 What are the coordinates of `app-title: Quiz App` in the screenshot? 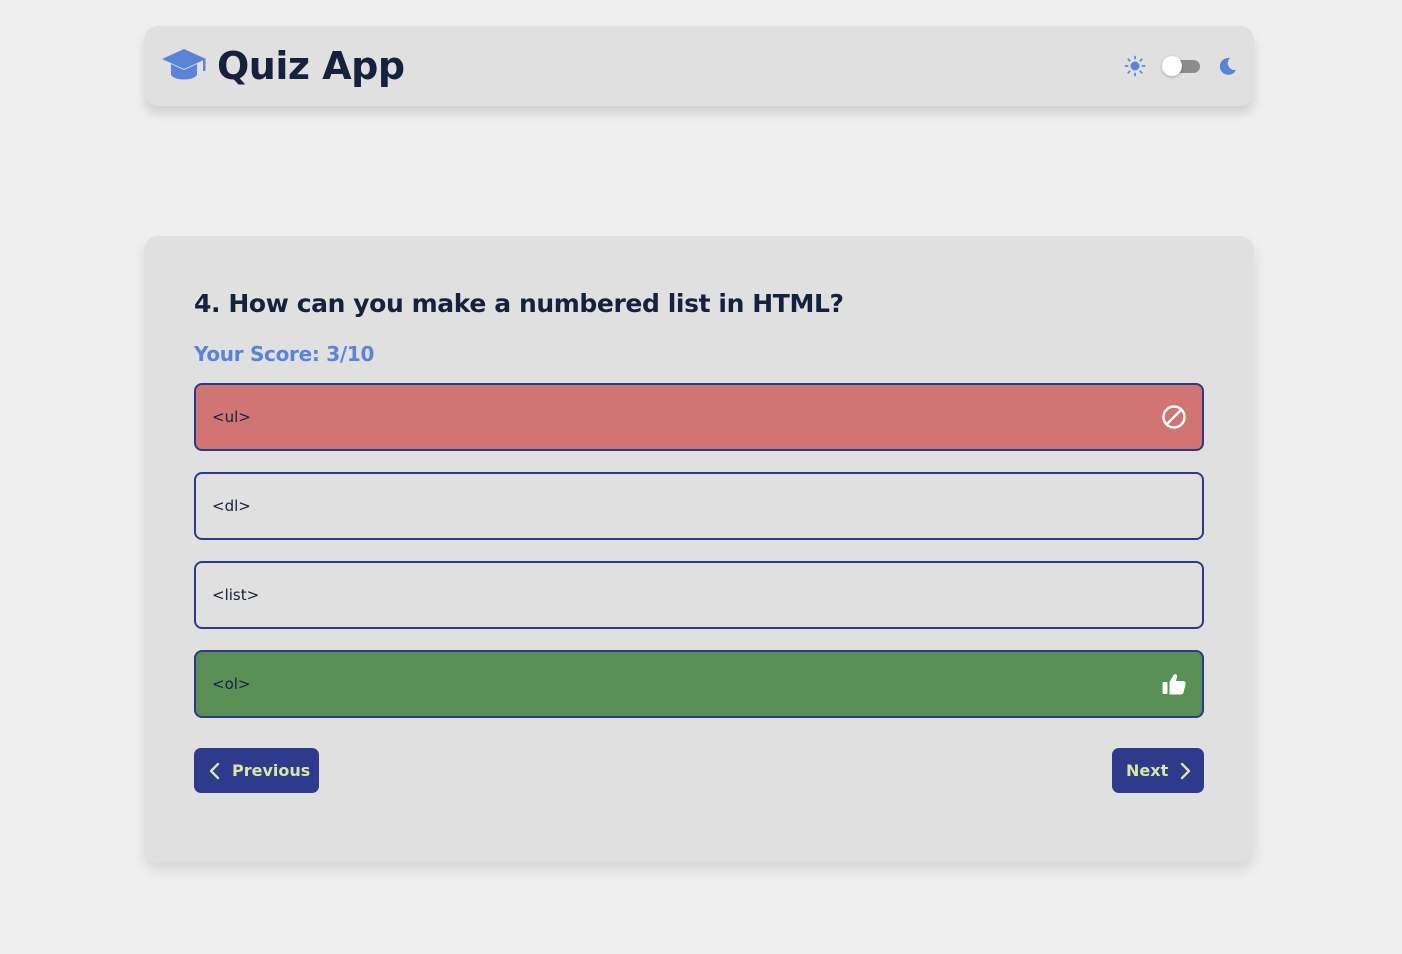 It's located at (311, 66).